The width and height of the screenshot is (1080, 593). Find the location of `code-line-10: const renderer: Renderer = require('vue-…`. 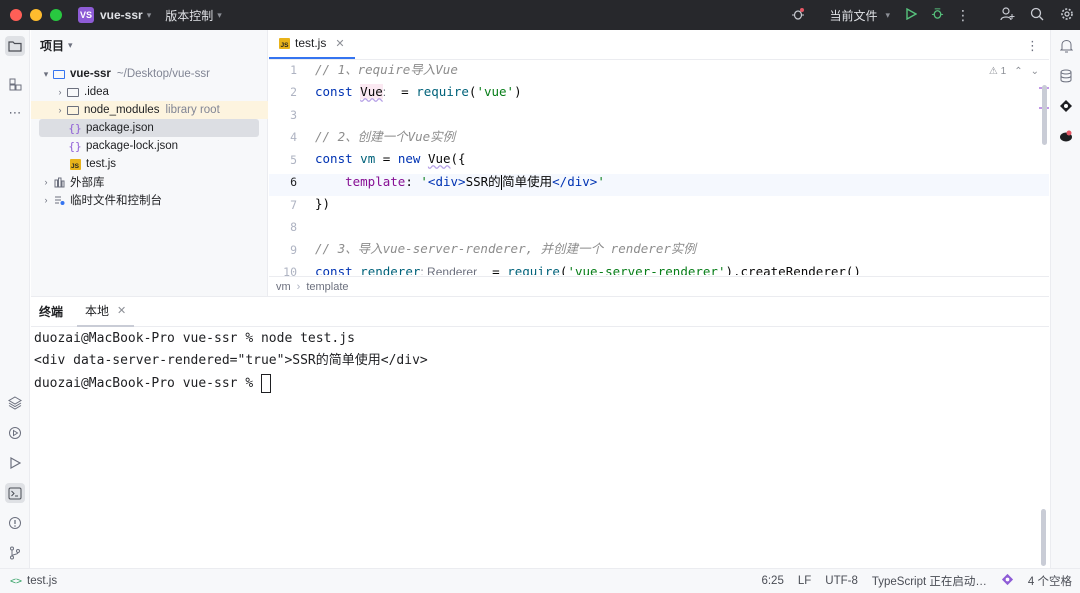

code-line-10: const renderer: Renderer = require('vue-… is located at coordinates (588, 269).